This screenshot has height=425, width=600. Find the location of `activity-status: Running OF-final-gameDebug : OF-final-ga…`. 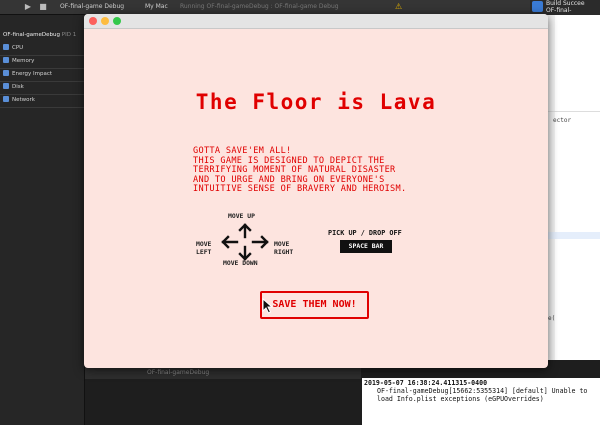

activity-status: Running OF-final-gameDebug : OF-final-ga… is located at coordinates (259, 6).